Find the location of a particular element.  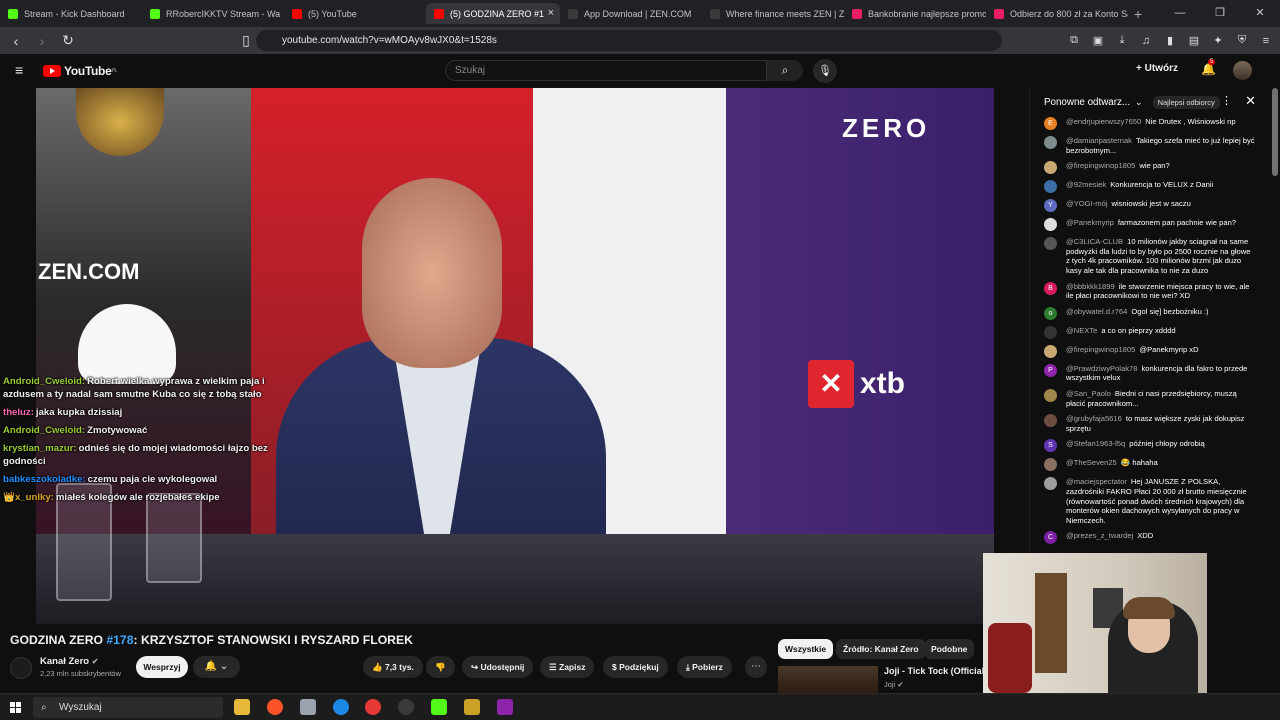

file-explorer-icon is located at coordinates (242, 707).